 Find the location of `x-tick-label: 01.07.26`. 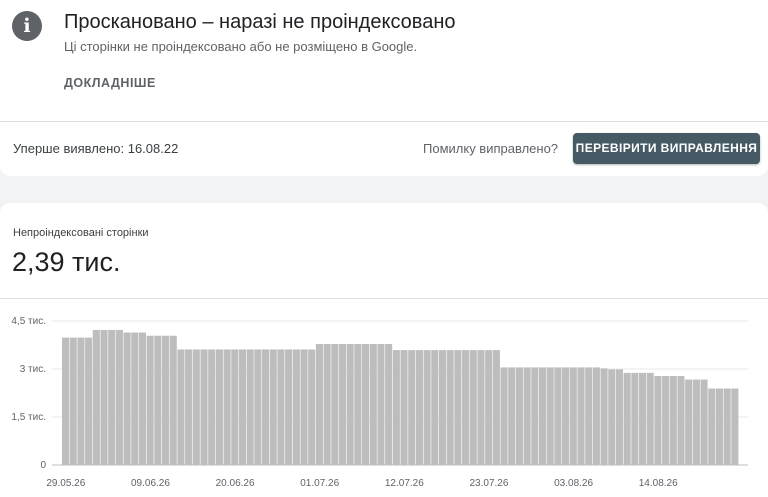

x-tick-label: 01.07.26 is located at coordinates (319, 483).